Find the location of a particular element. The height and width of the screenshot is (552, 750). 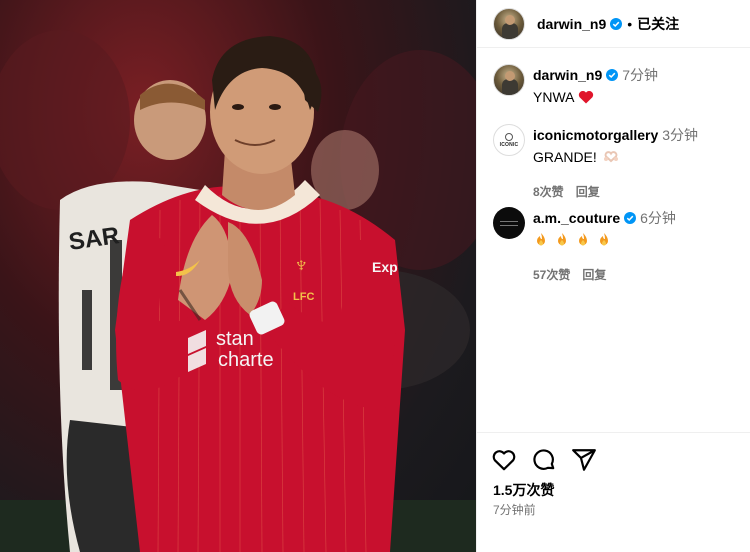

author-avatar is located at coordinates (509, 23).